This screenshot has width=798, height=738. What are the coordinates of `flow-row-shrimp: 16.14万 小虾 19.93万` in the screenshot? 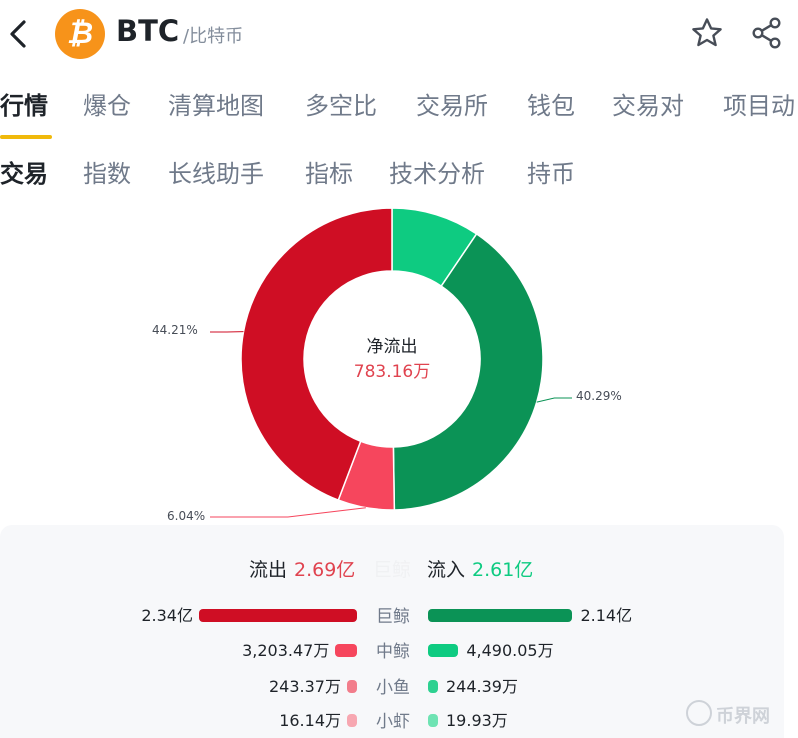 It's located at (392, 719).